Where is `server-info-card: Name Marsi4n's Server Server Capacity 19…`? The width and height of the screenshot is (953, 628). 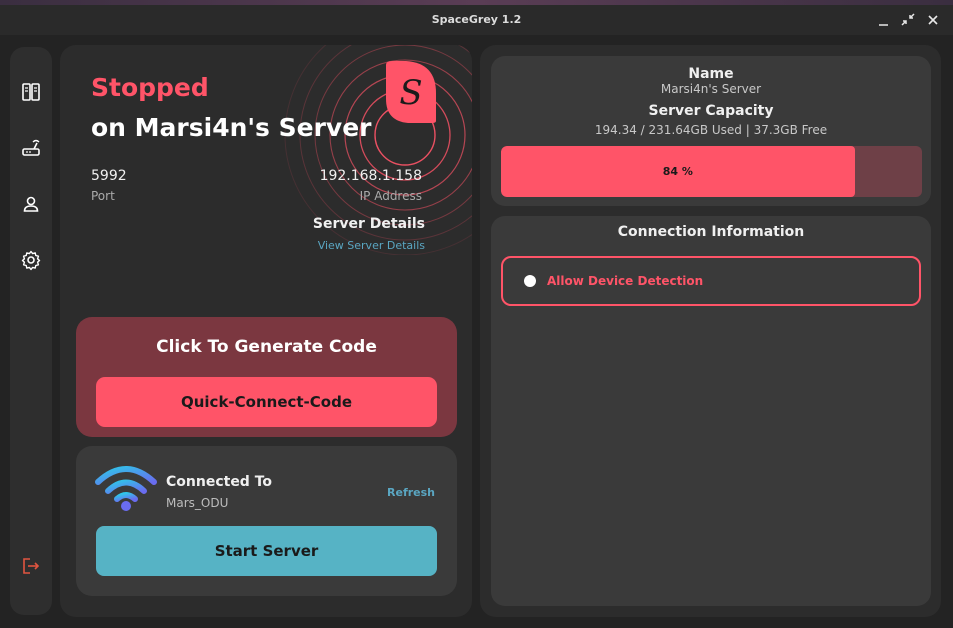
server-info-card: Name Marsi4n's Server Server Capacity 19… is located at coordinates (711, 131).